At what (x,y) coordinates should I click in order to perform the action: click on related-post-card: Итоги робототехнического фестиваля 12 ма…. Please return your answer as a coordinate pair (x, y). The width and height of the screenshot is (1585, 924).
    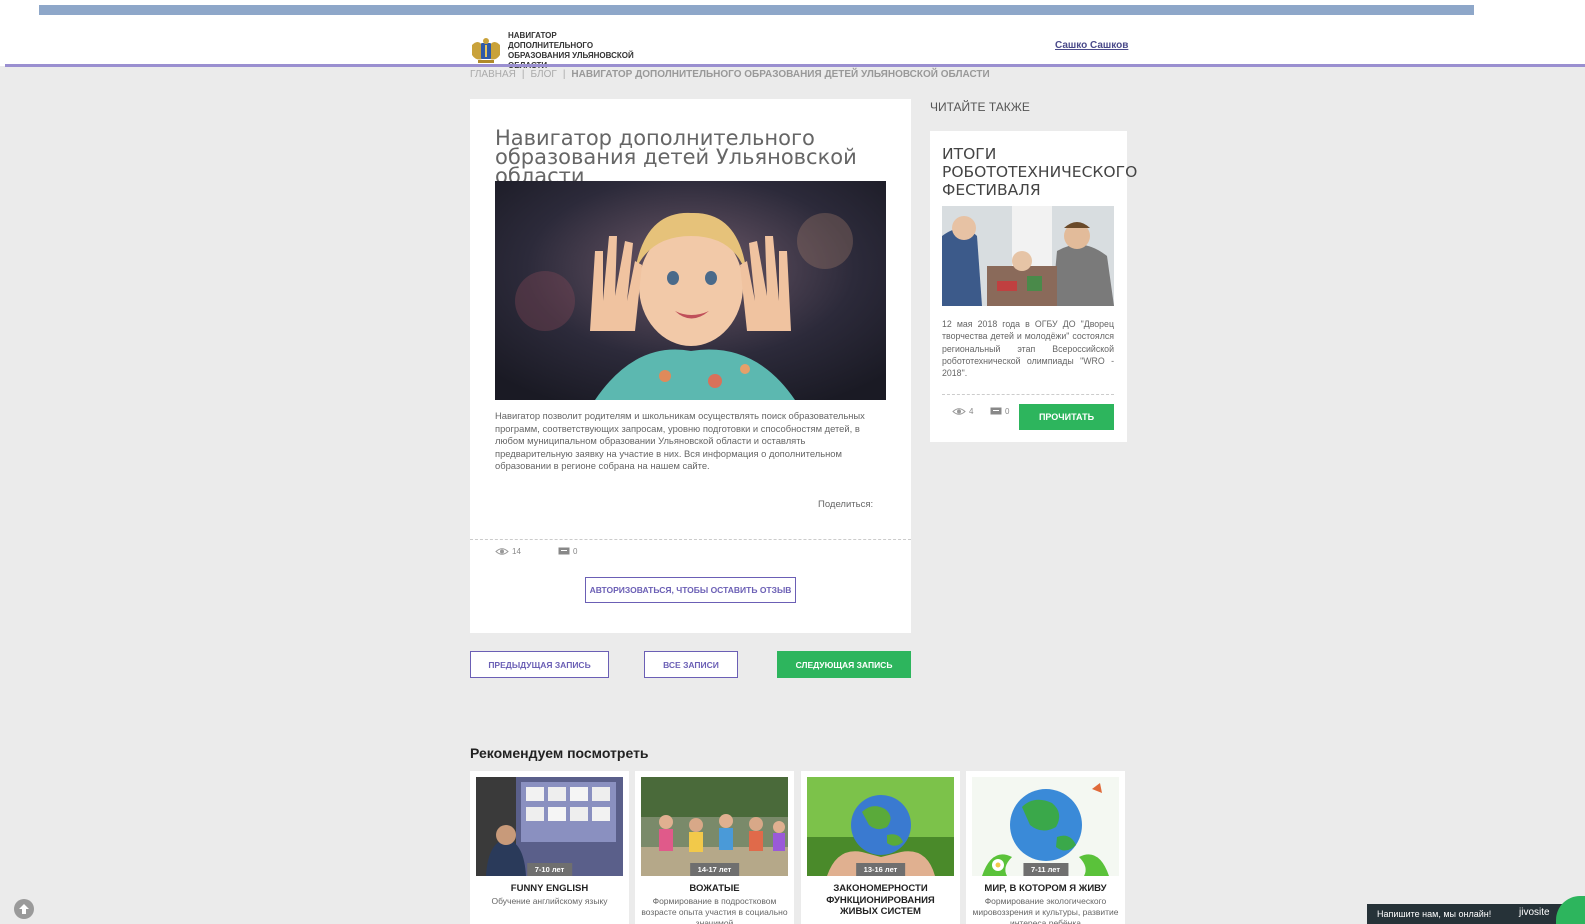
    Looking at the image, I should click on (1033, 286).